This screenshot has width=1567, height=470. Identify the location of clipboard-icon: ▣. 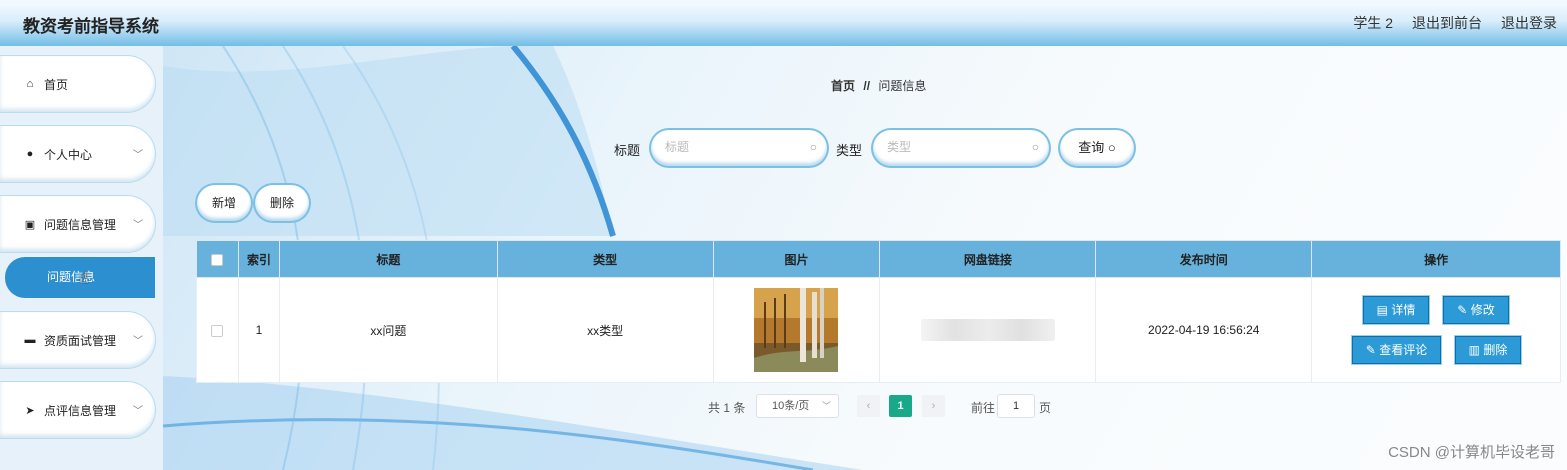
(30, 224).